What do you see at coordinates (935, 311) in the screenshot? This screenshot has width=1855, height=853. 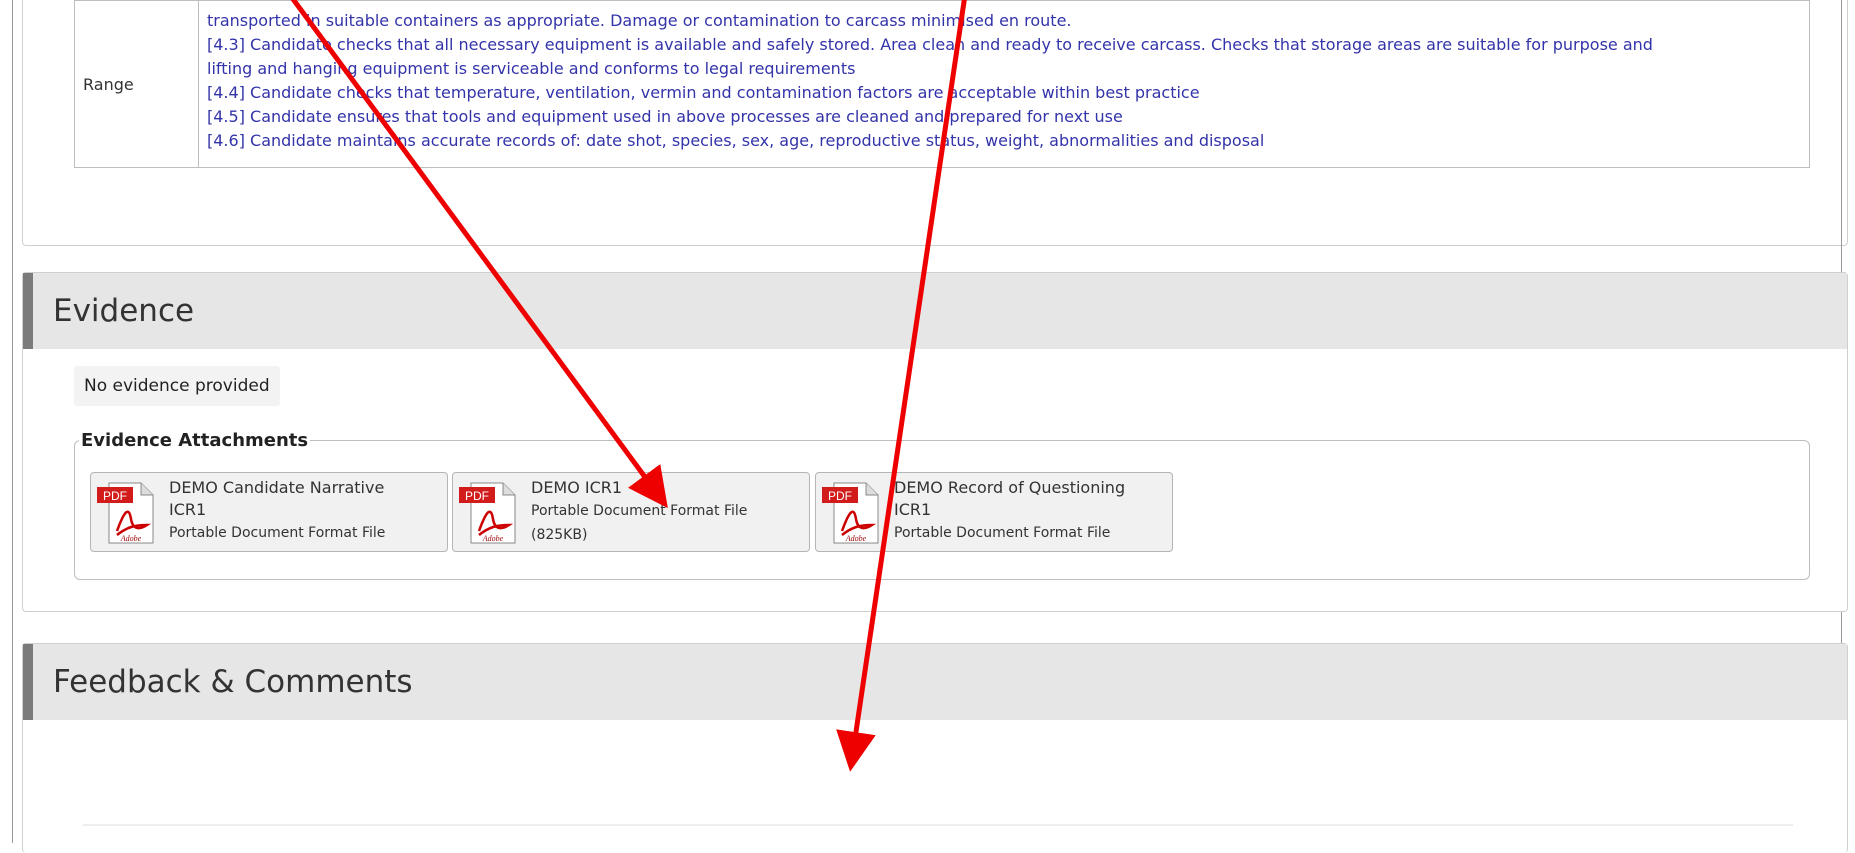 I see `evidence-header: Evidence` at bounding box center [935, 311].